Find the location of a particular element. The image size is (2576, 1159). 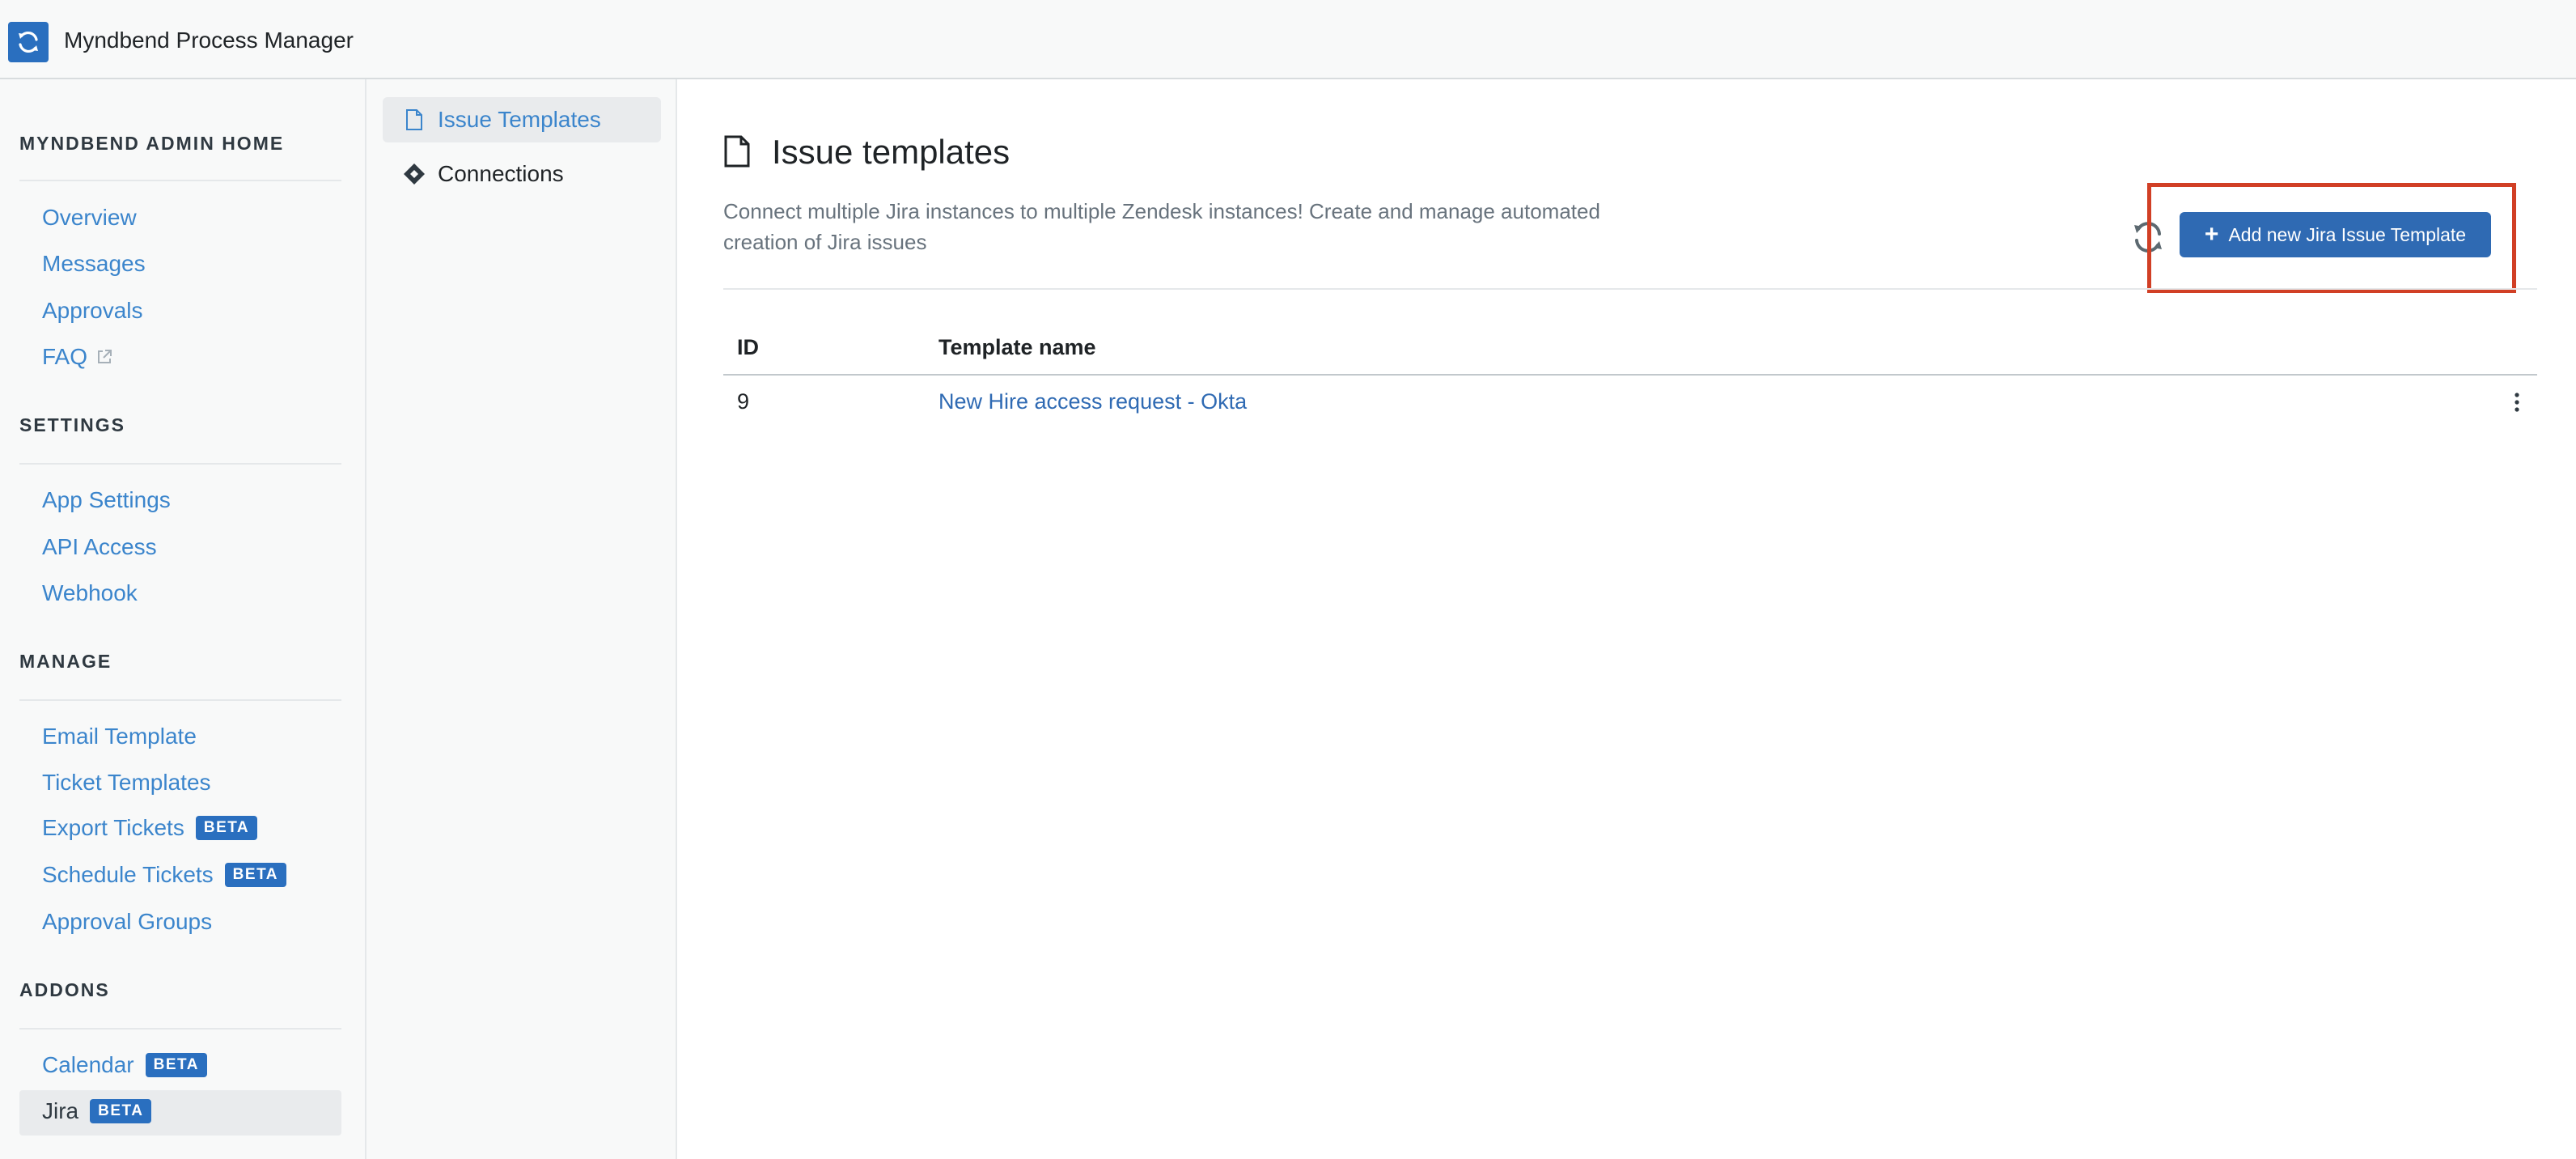

row-actions-menu-icon is located at coordinates (2517, 402).